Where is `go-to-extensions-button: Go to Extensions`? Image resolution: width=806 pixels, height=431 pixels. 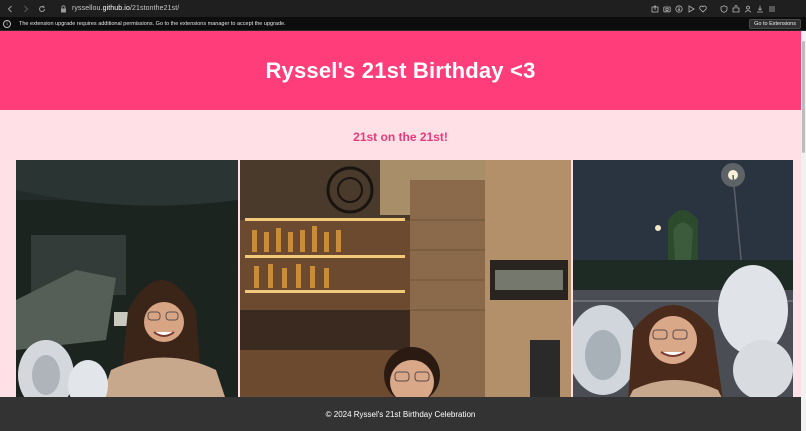
go-to-extensions-button: Go to Extensions is located at coordinates (775, 24).